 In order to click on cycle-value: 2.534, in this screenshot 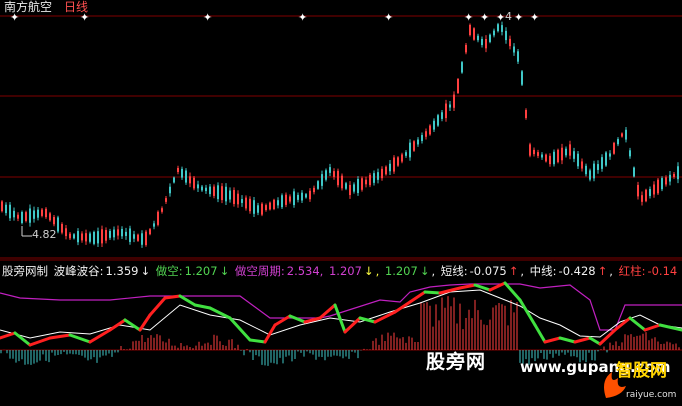, I will do `click(305, 271)`.